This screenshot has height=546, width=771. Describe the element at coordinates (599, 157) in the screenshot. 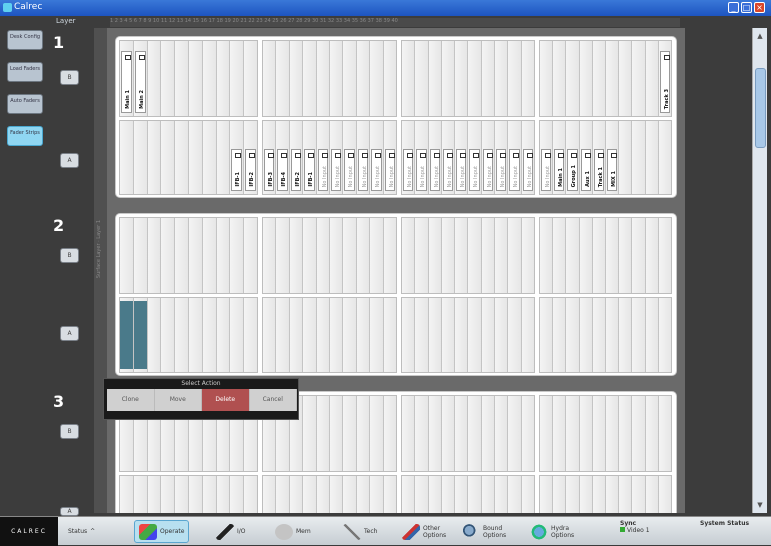

I see `fader-slot: Track 1` at that location.